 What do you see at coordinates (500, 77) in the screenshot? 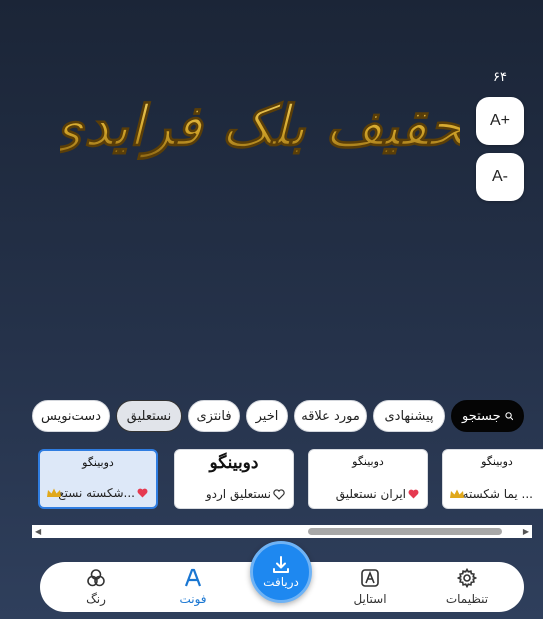
I see `font-size-value: ۶۴` at bounding box center [500, 77].